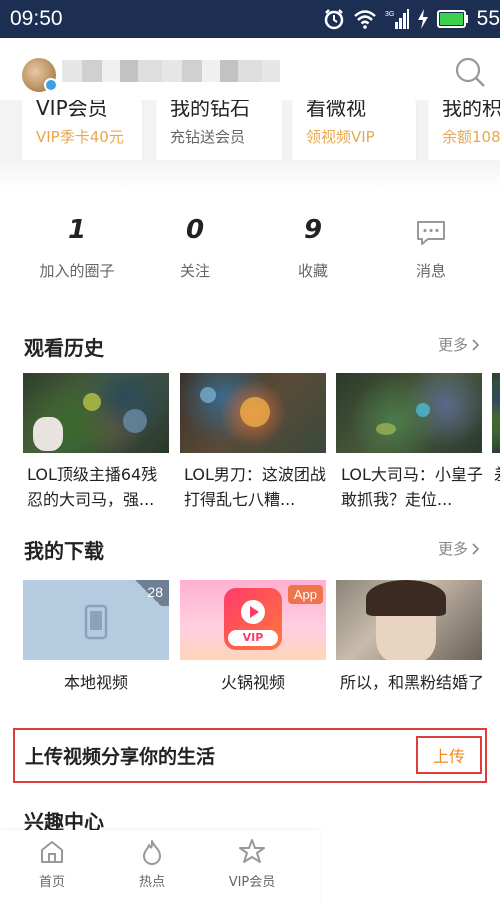  Describe the element at coordinates (397, 19) in the screenshot. I see `signal-icon: 3G` at that location.